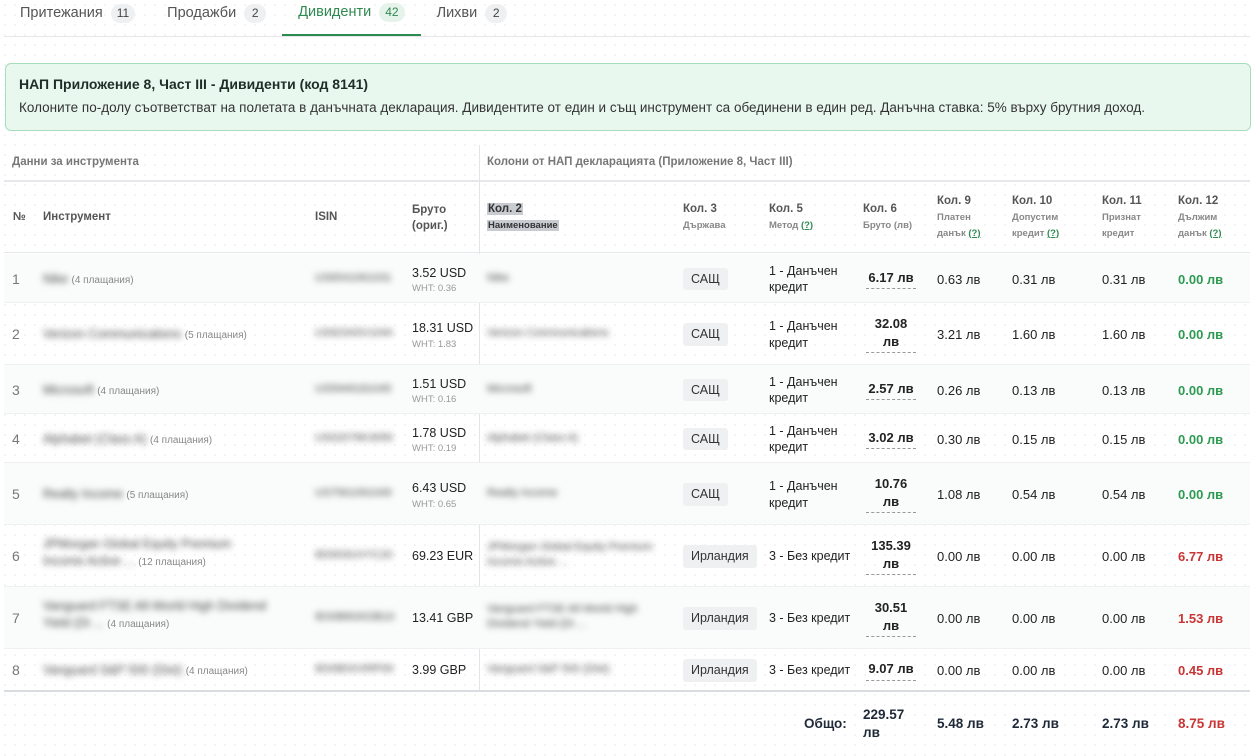 The width and height of the screenshot is (1251, 756). I want to click on tab-label: Лихви, so click(457, 13).